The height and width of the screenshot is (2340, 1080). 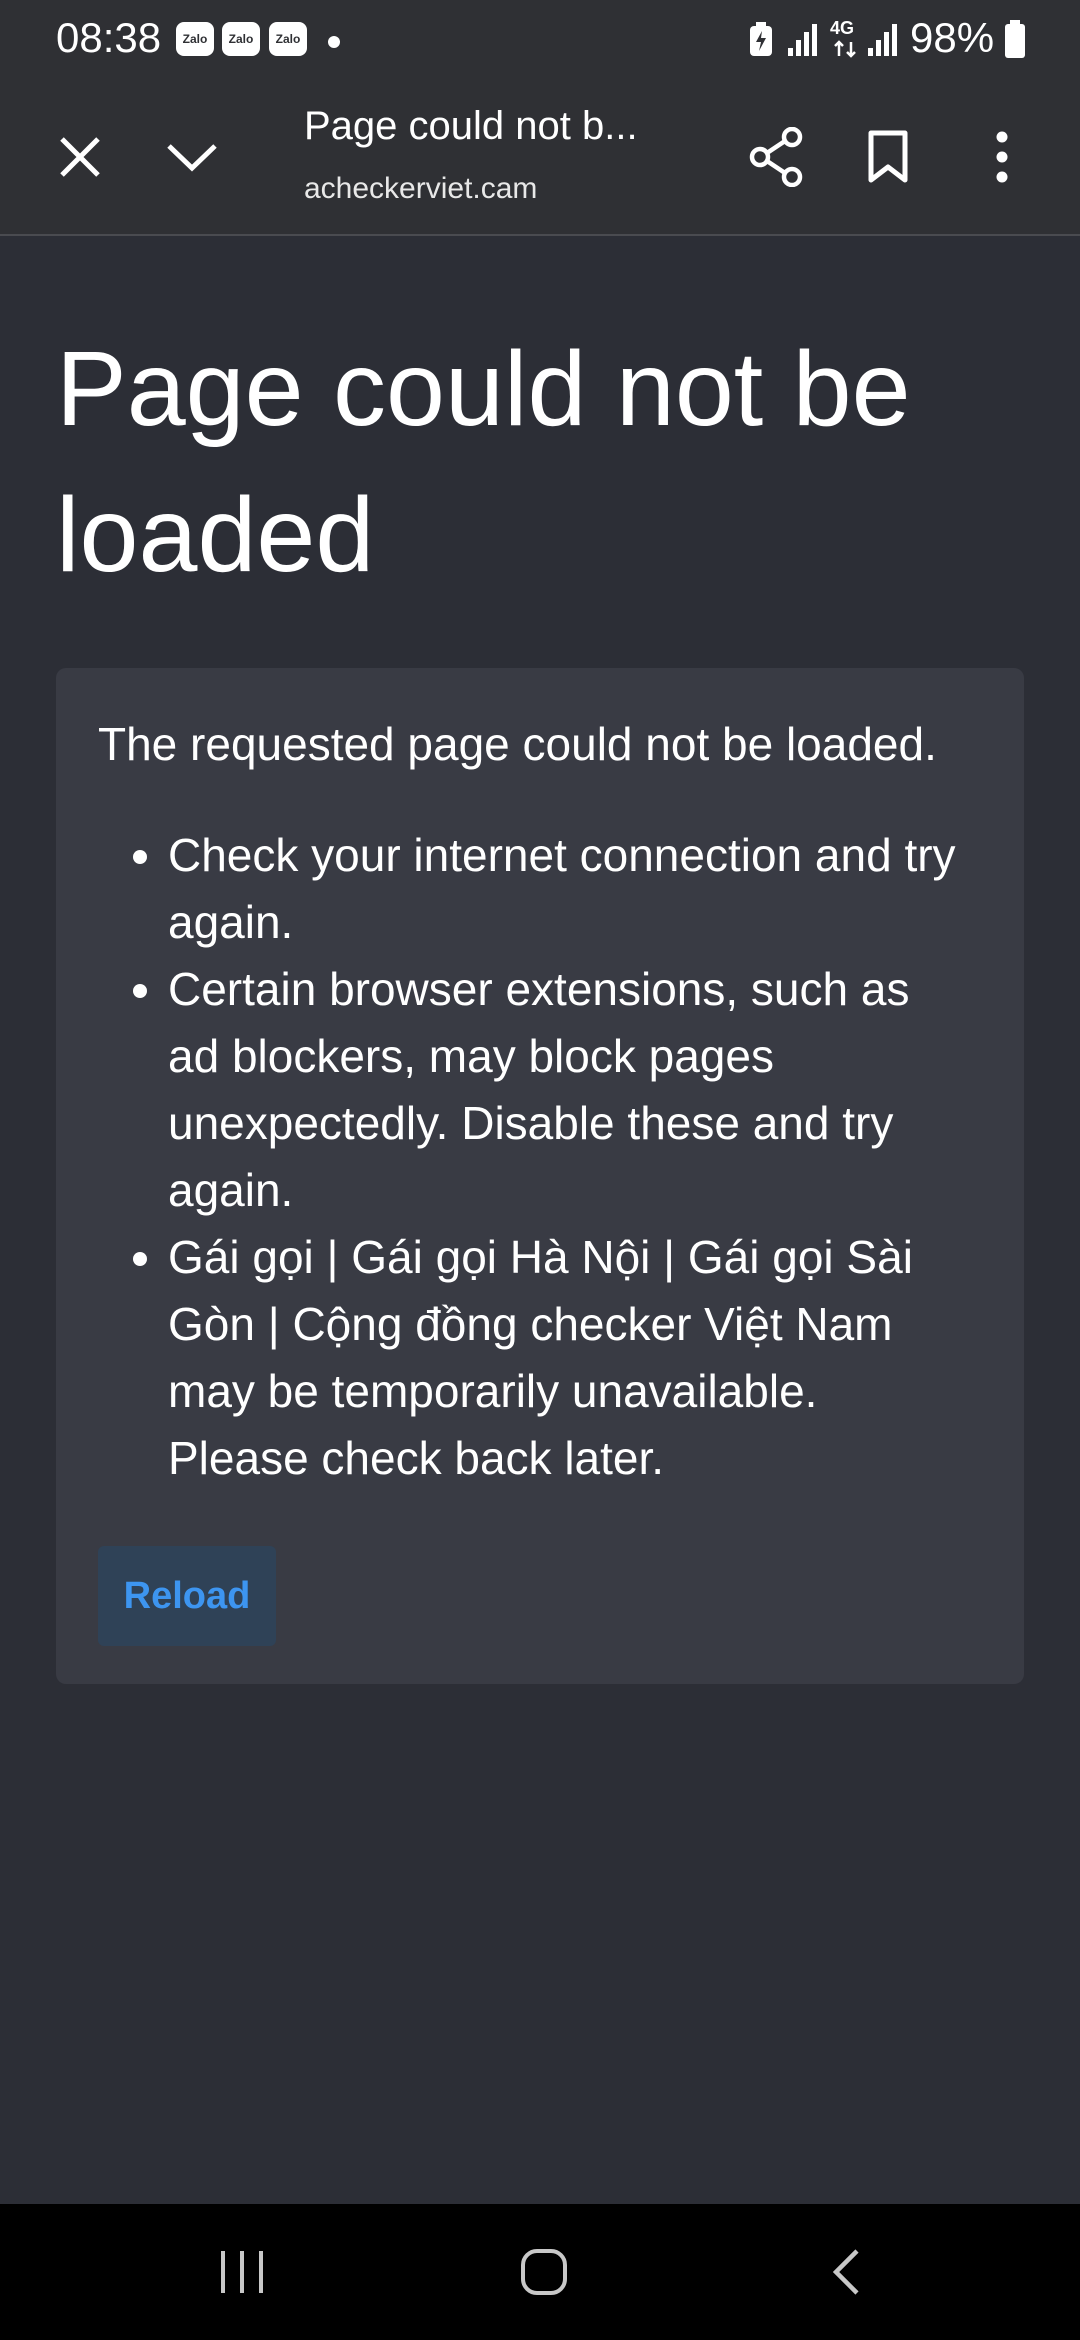 I want to click on close-icon, so click(x=80, y=157).